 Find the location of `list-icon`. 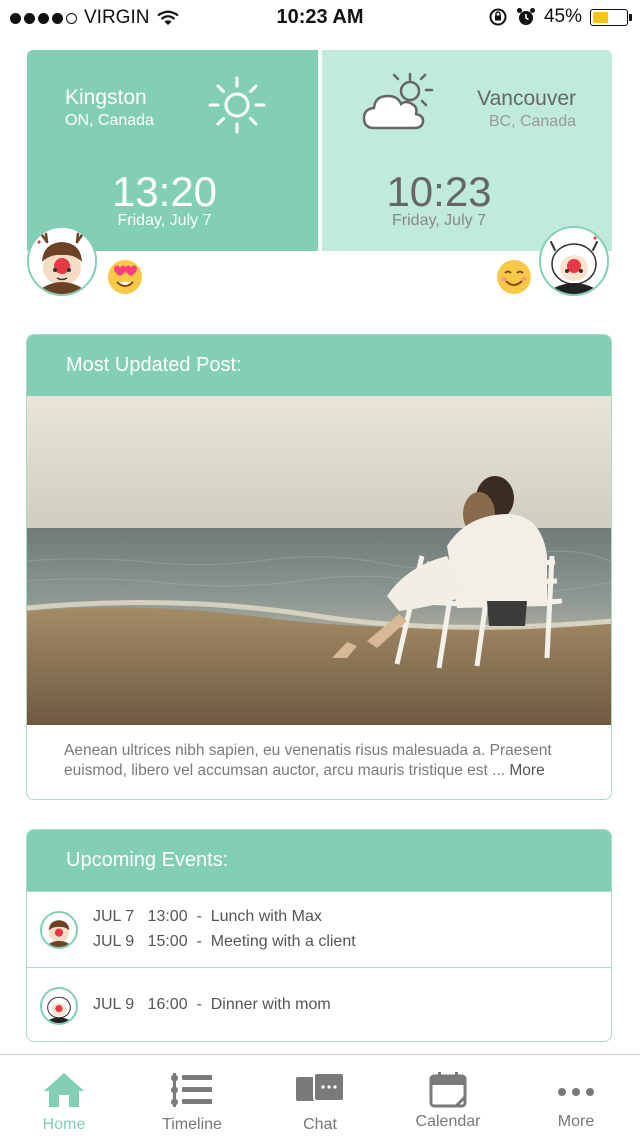

list-icon is located at coordinates (191, 1090).